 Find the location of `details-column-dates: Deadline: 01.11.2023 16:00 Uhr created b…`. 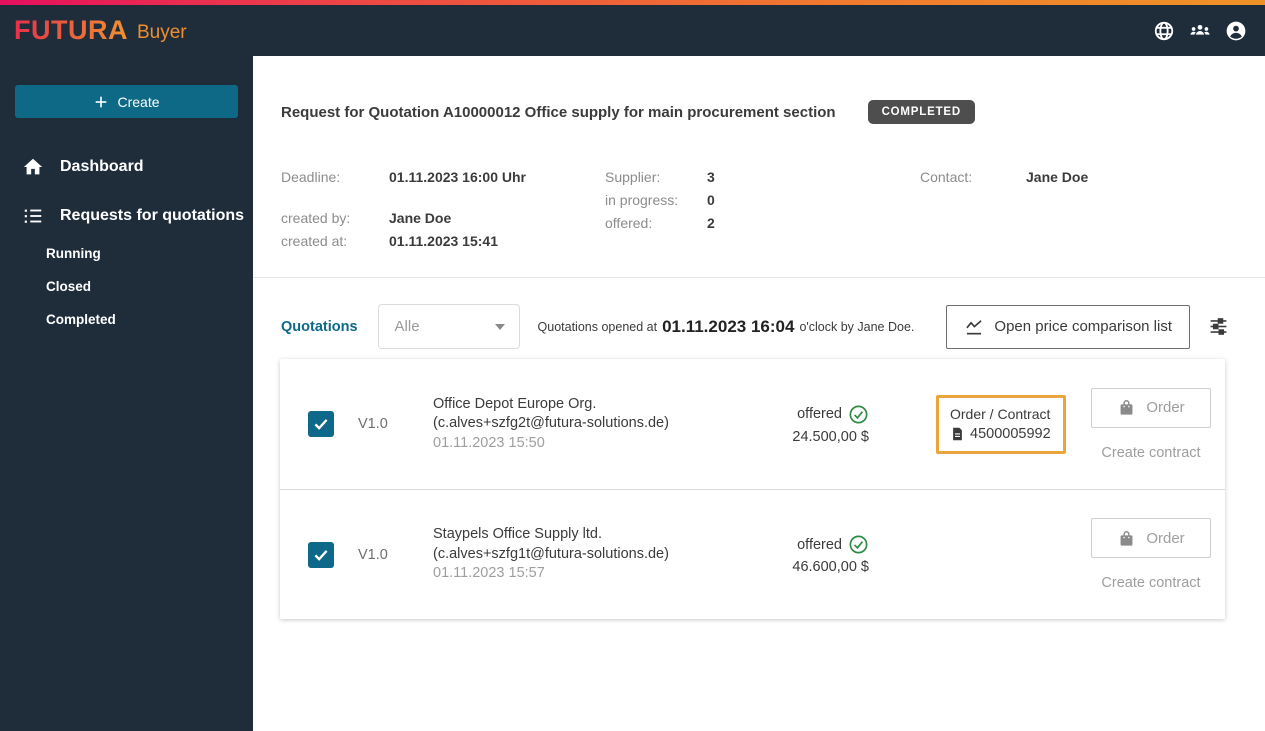

details-column-dates: Deadline: 01.11.2023 16:00 Uhr created b… is located at coordinates (443, 209).